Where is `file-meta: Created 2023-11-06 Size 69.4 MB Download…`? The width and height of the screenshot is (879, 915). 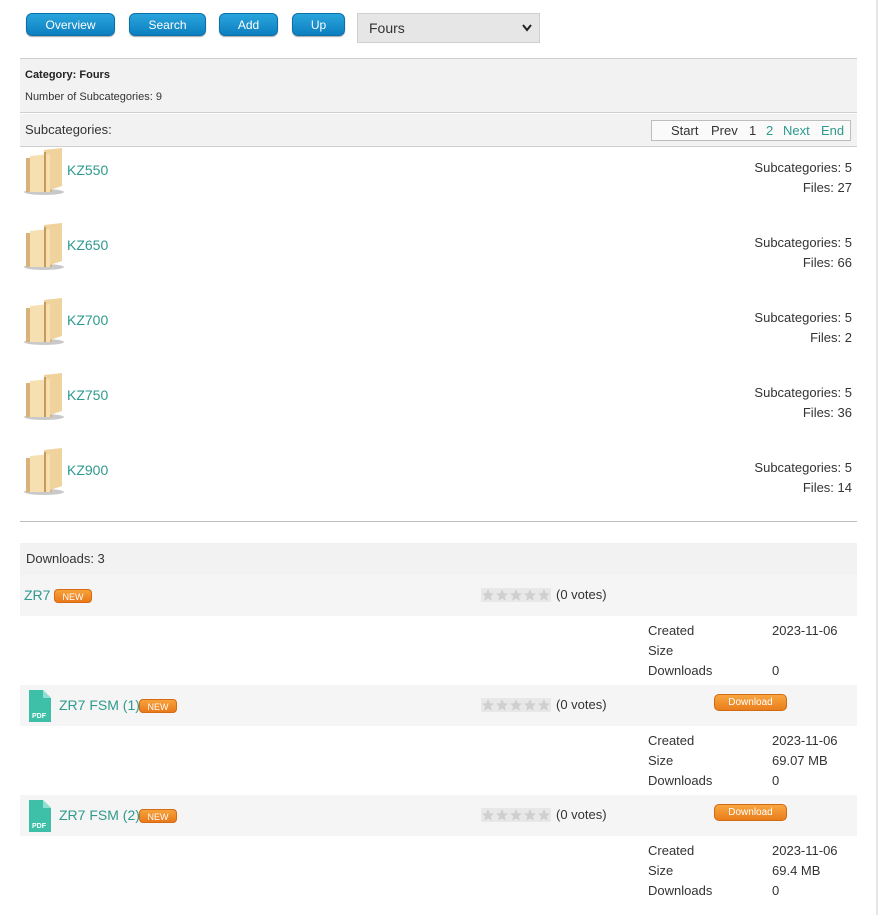
file-meta: Created 2023-11-06 Size 69.4 MB Download… is located at coordinates (438, 871).